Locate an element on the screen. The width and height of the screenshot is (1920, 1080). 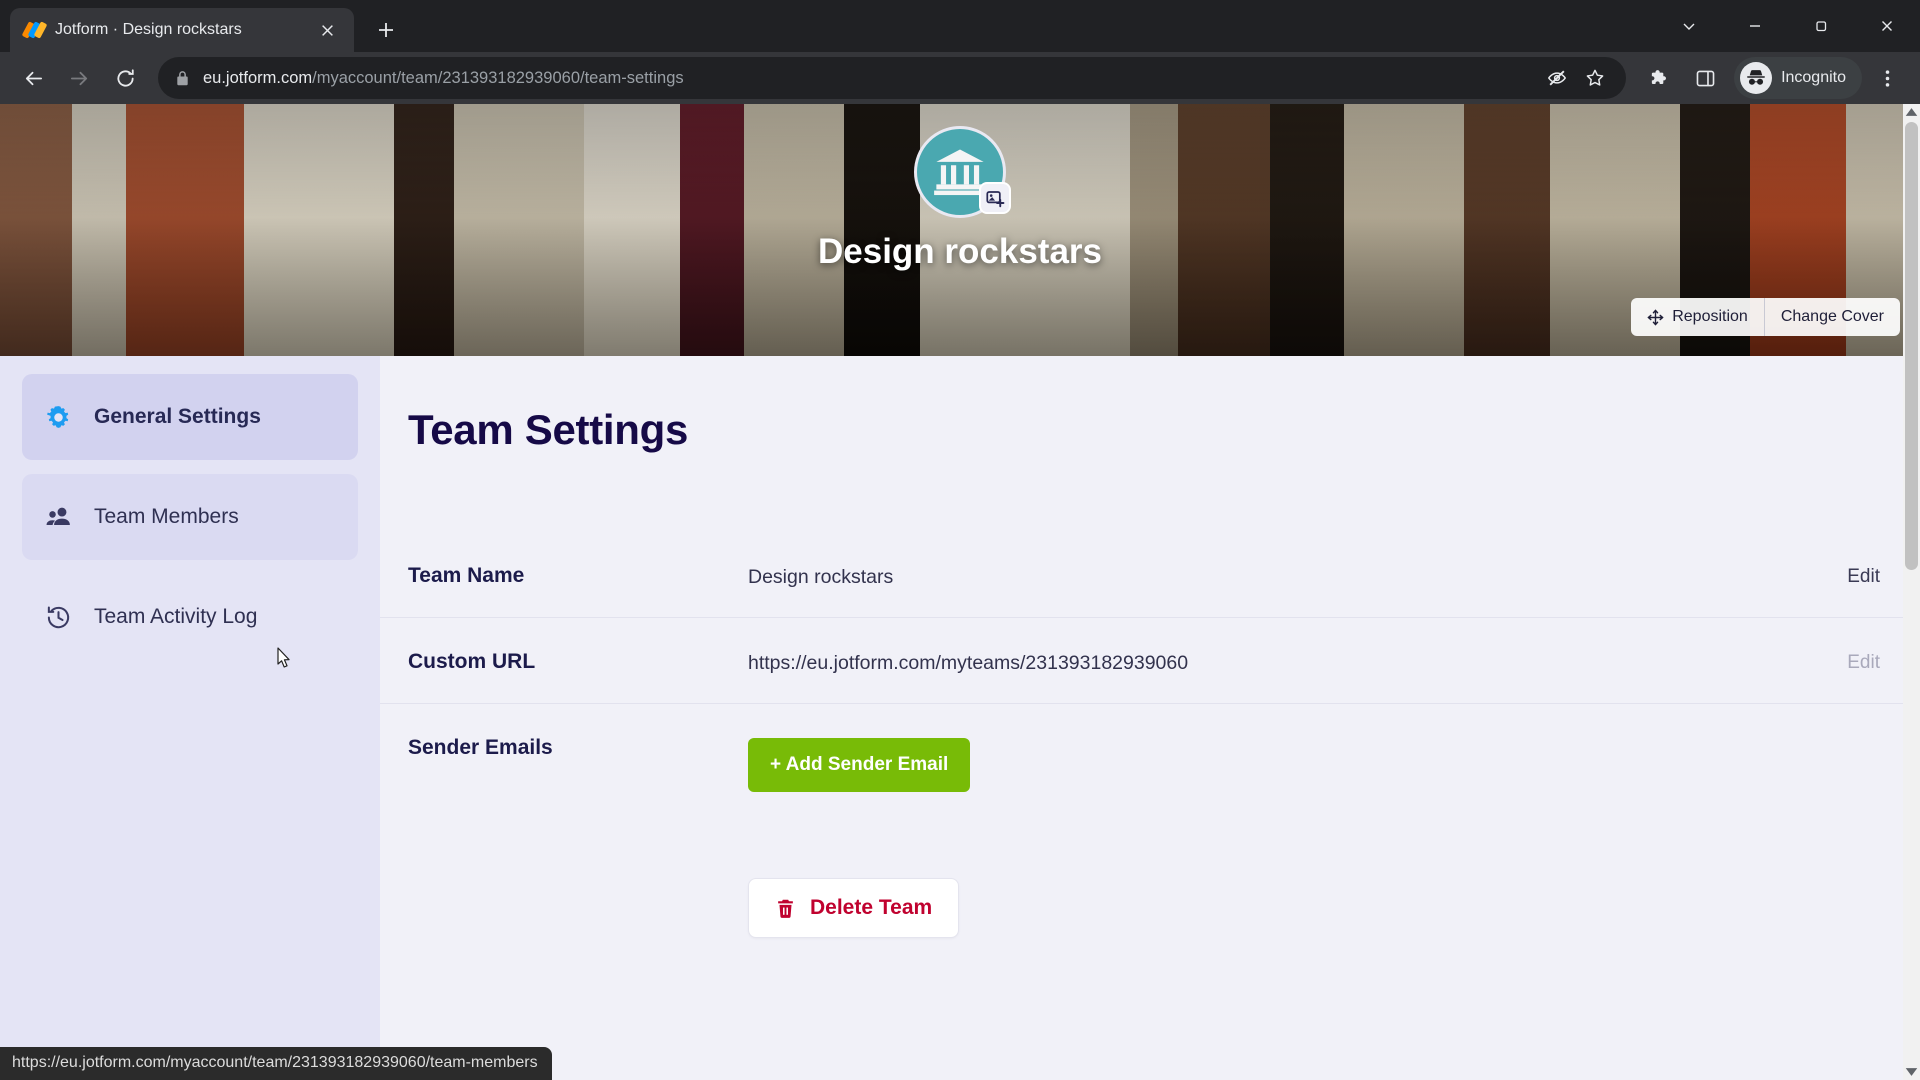
tab-title: Jotform · Design rockstars is located at coordinates (148, 29).